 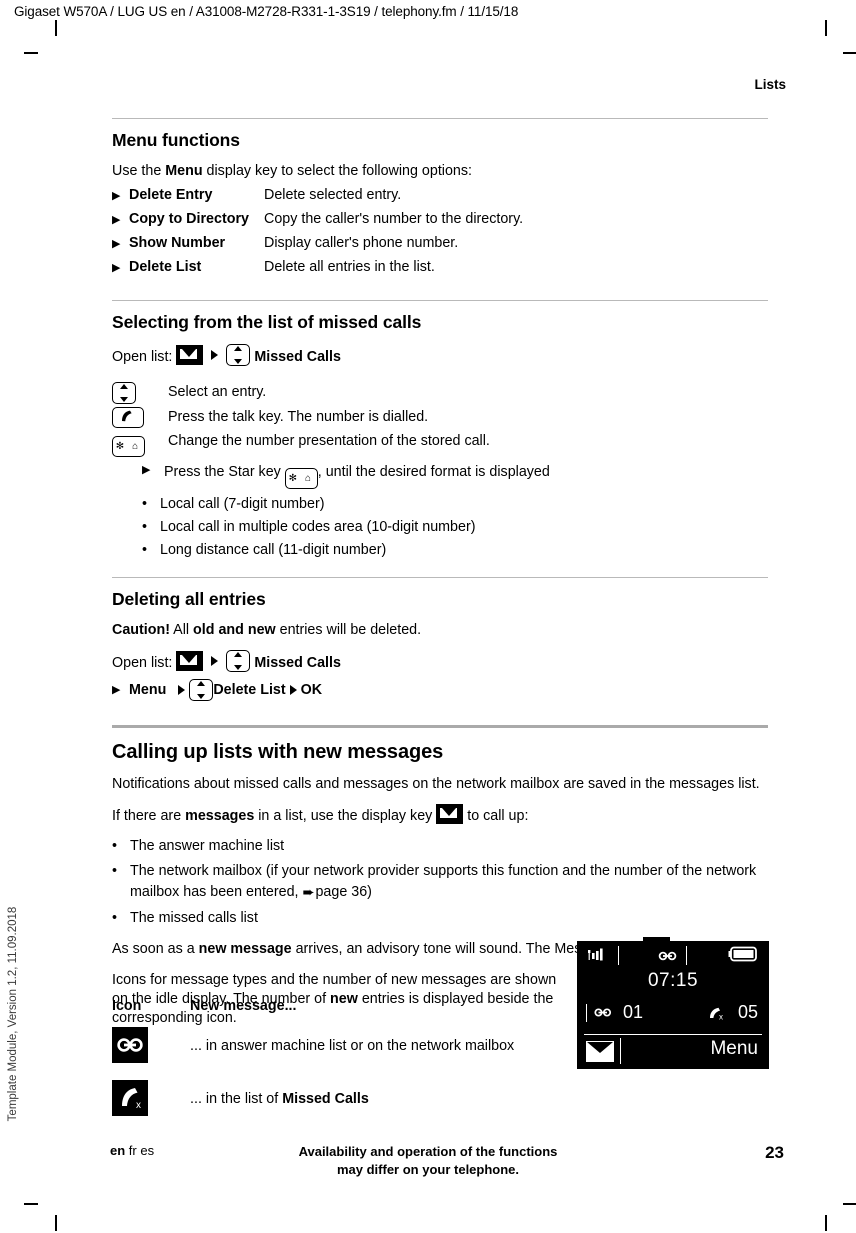 I want to click on missed-calls-counter: x 05, so click(x=733, y=1012).